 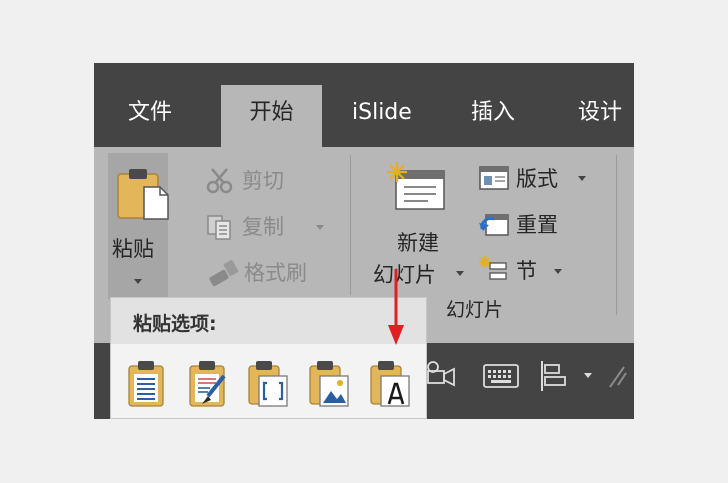 What do you see at coordinates (396, 307) in the screenshot?
I see `red-arrow-icon` at bounding box center [396, 307].